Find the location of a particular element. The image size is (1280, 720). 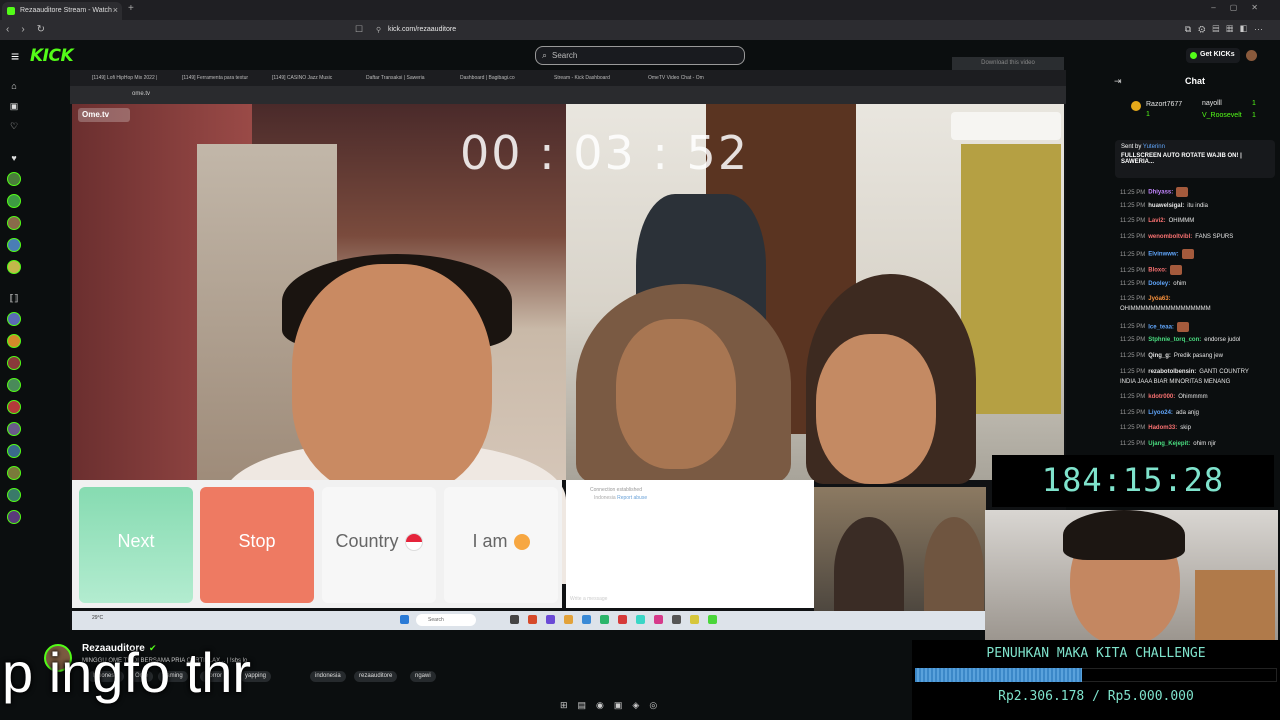

chat-username: wenomboltvibl: is located at coordinates (1170, 237).